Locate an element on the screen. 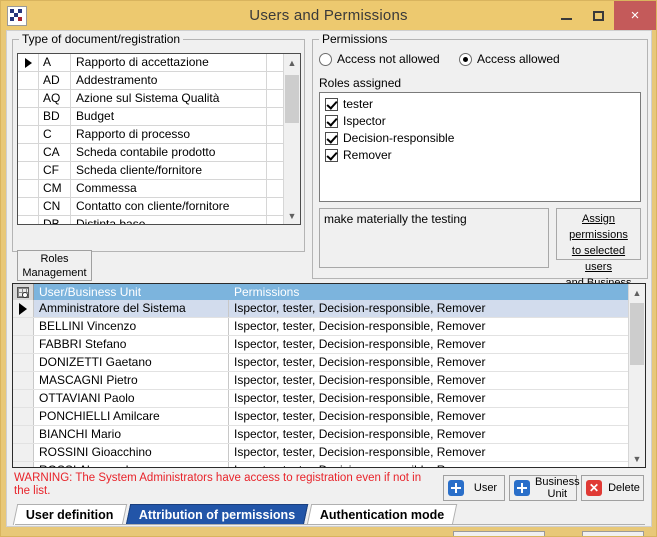  tab-user-definition: User definition is located at coordinates (69, 514).